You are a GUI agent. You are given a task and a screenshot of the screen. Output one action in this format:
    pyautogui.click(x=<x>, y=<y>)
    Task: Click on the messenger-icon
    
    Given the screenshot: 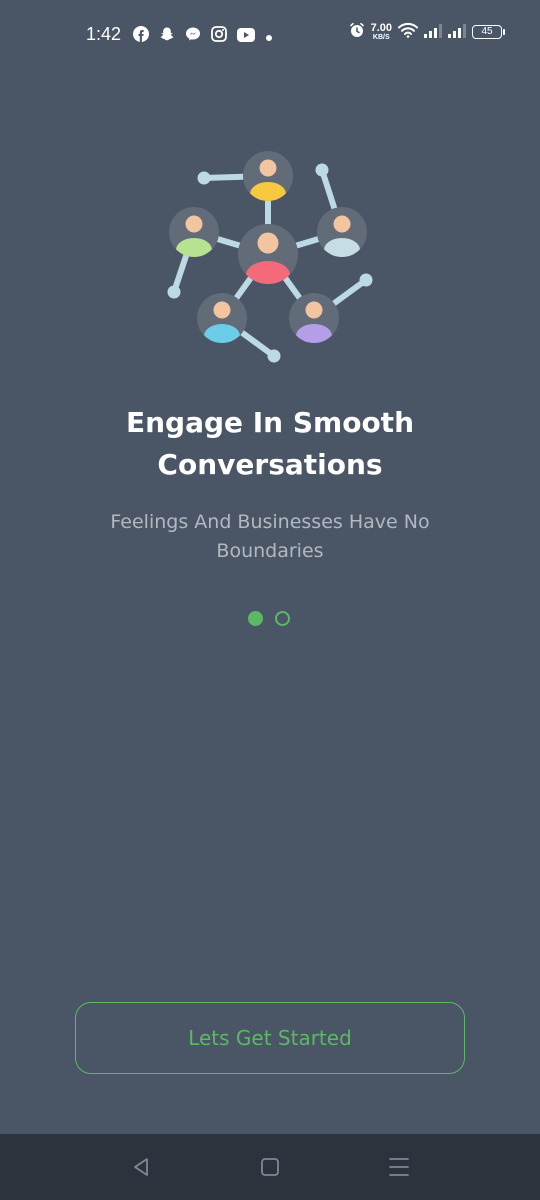 What is the action you would take?
    pyautogui.click(x=193, y=36)
    